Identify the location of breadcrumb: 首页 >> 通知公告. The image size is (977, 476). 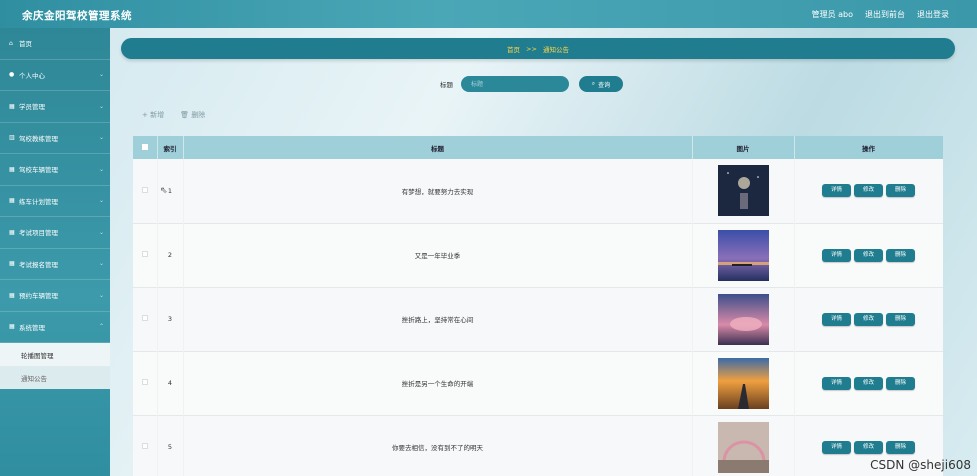
(538, 48).